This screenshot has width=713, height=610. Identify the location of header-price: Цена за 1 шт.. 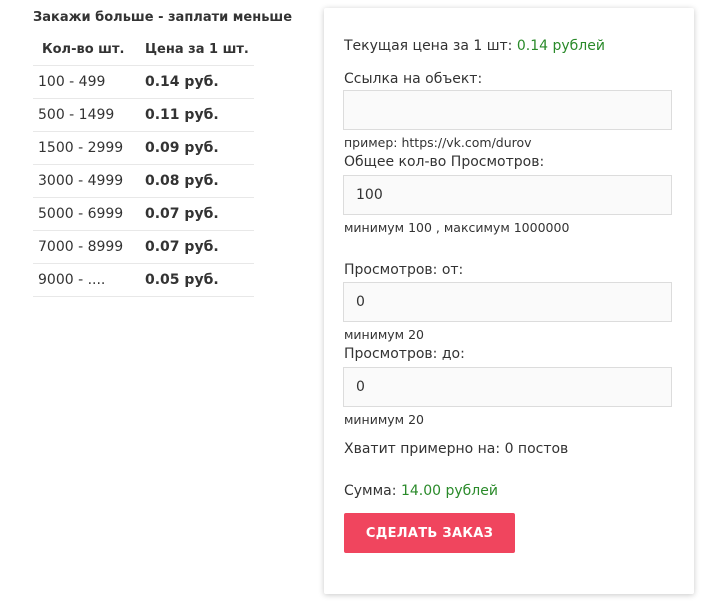
(199, 50).